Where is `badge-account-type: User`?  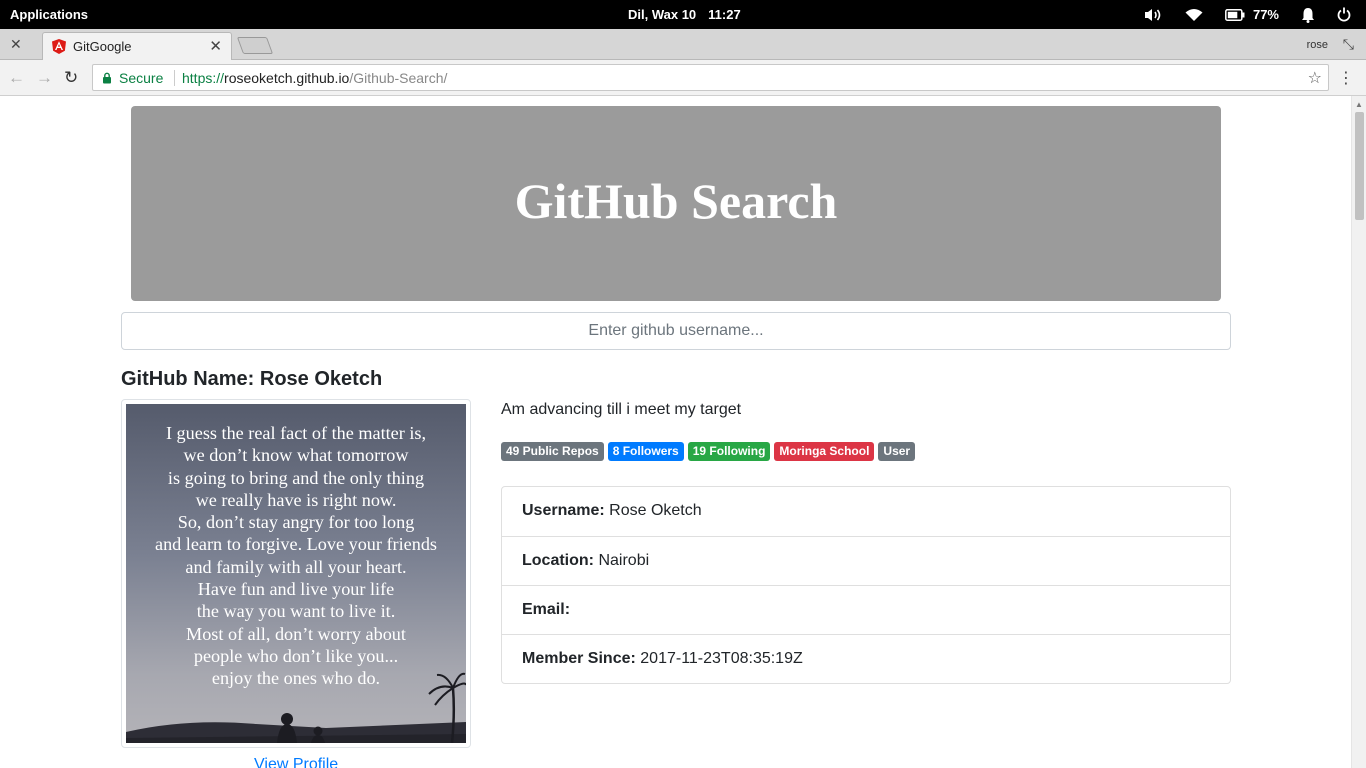 badge-account-type: User is located at coordinates (897, 451).